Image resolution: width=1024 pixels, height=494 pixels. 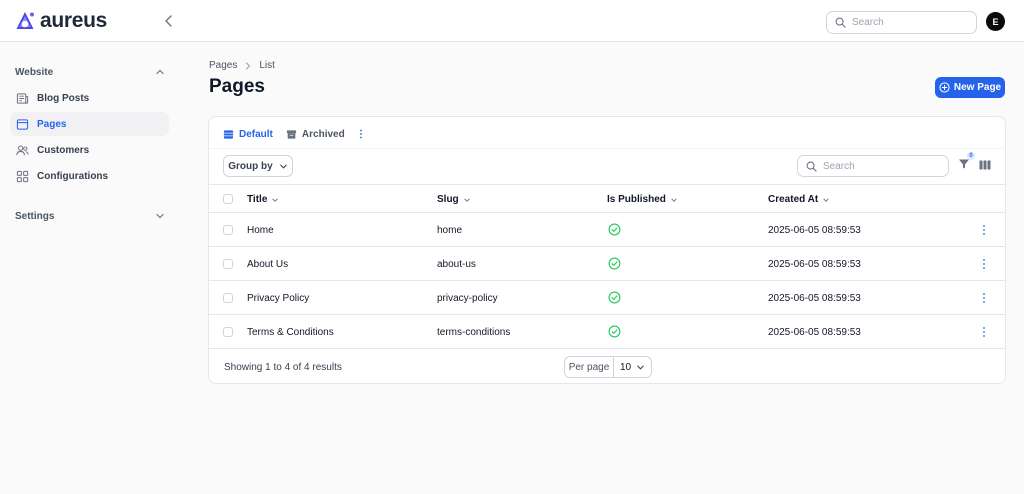 I want to click on per-page-label: Per page, so click(x=589, y=367).